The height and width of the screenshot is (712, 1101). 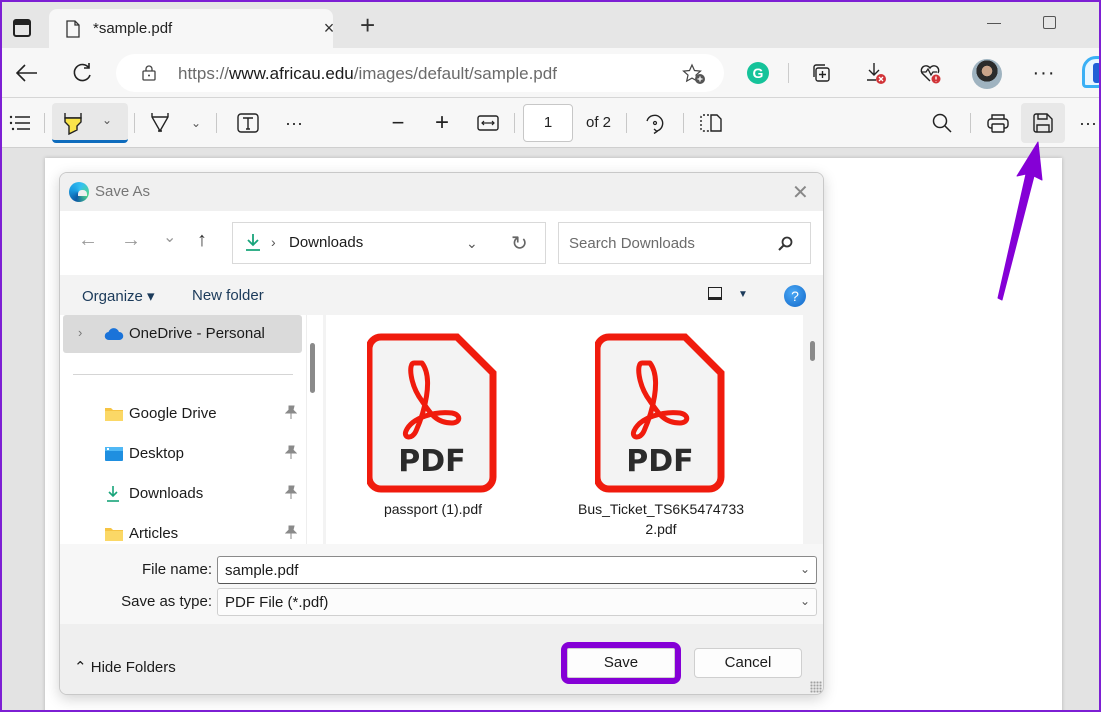 I want to click on desktop-icon, so click(x=114, y=454).